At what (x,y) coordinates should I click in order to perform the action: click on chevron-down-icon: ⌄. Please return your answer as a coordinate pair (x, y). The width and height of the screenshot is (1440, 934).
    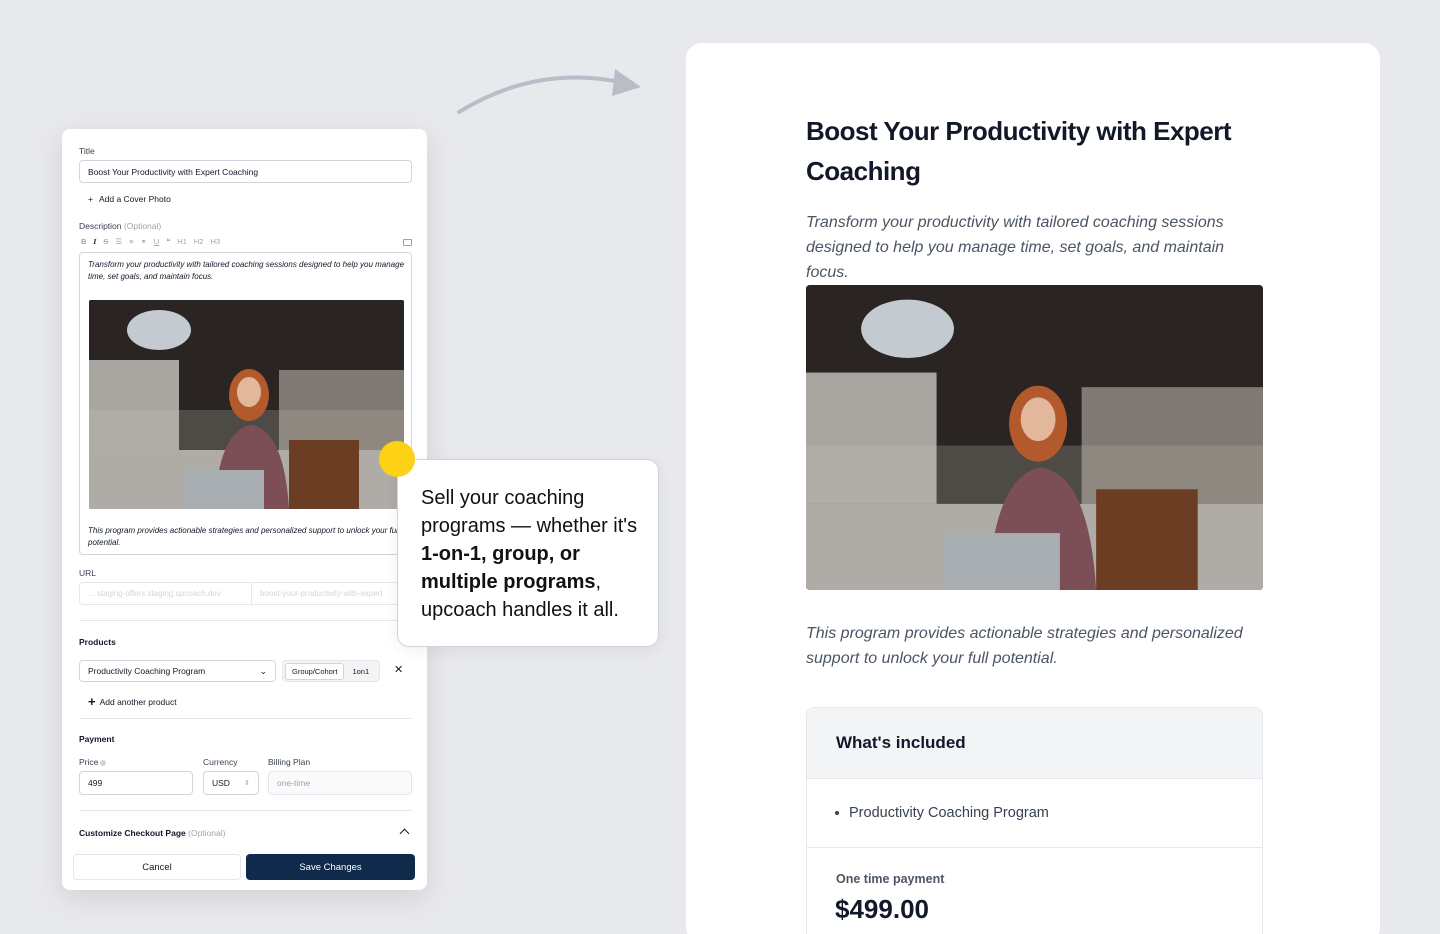
    Looking at the image, I should click on (263, 670).